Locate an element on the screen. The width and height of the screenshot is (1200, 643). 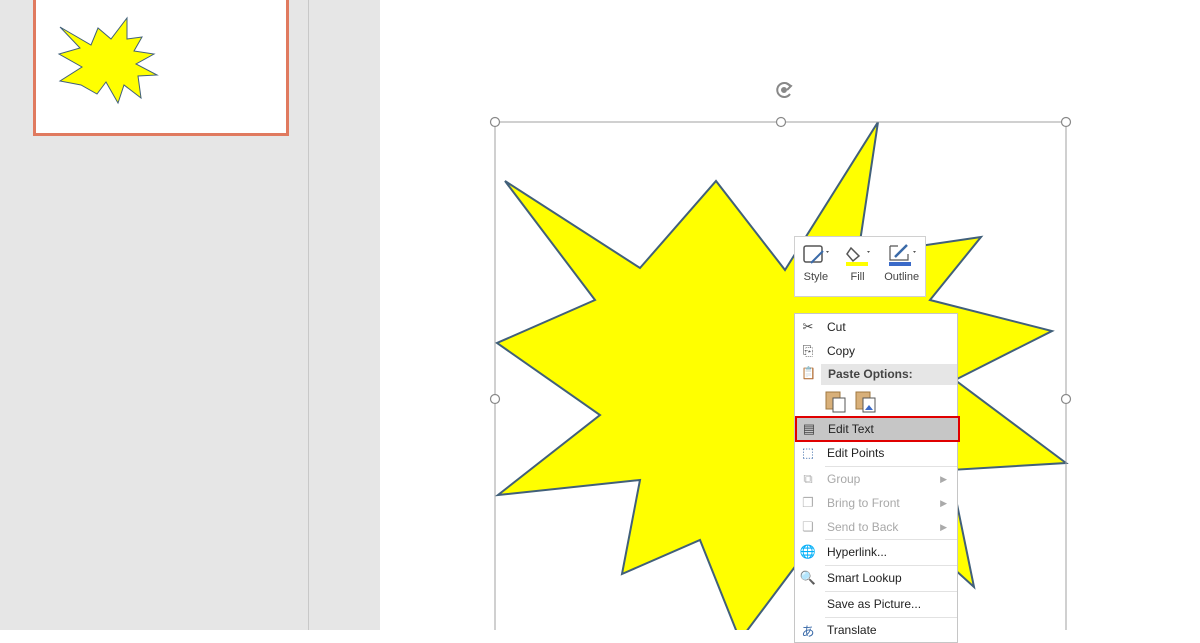
paste-options-header: Paste Options: is located at coordinates (889, 374).